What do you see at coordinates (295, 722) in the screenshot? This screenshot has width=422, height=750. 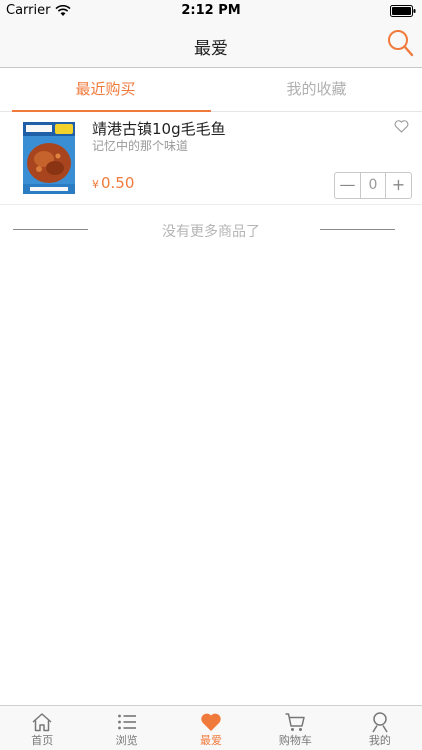 I see `cart-icon` at bounding box center [295, 722].